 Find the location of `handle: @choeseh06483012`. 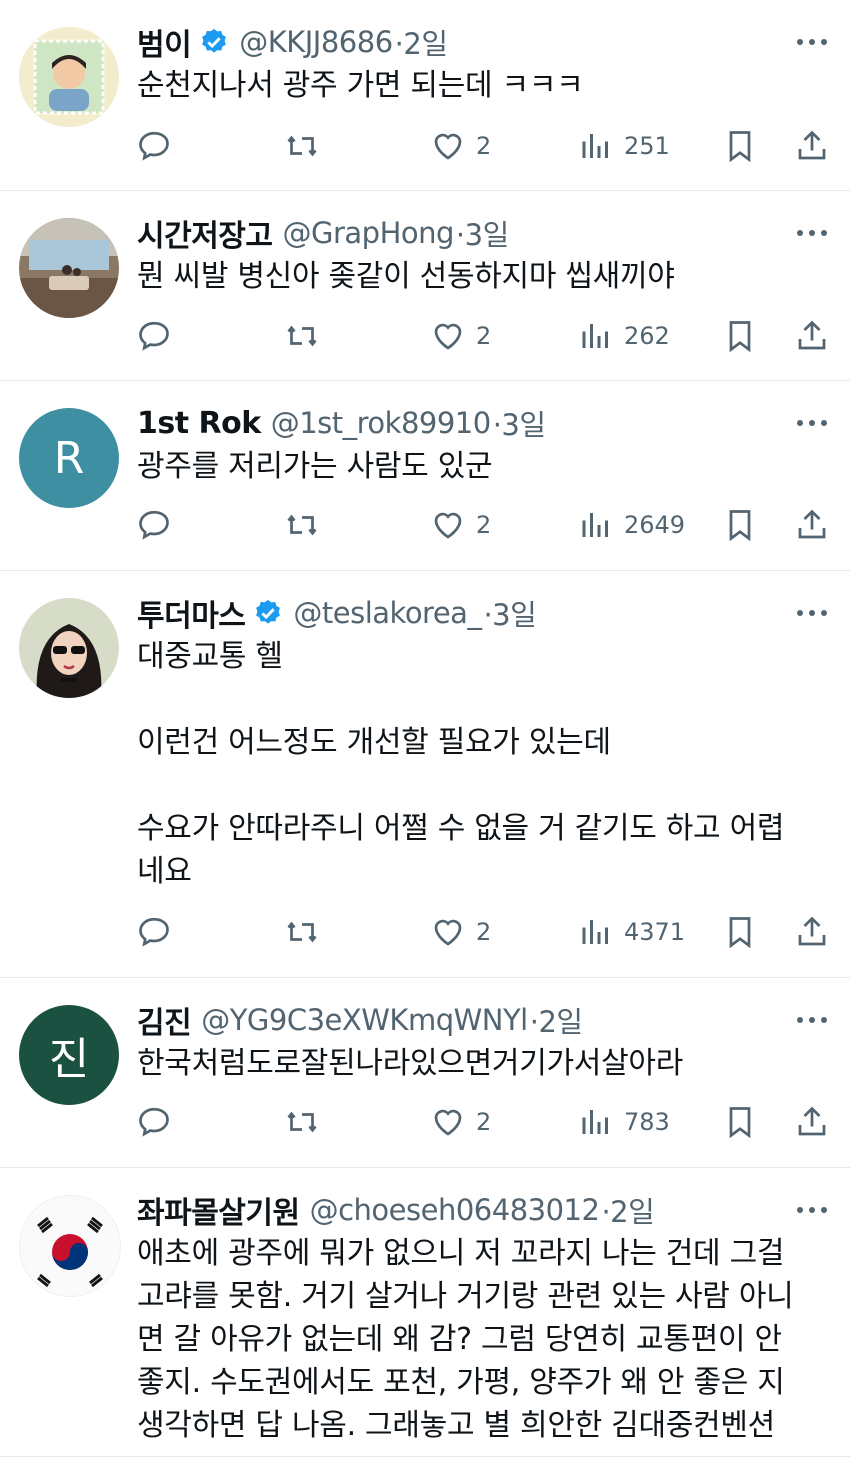

handle: @choeseh06483012 is located at coordinates (455, 1210).